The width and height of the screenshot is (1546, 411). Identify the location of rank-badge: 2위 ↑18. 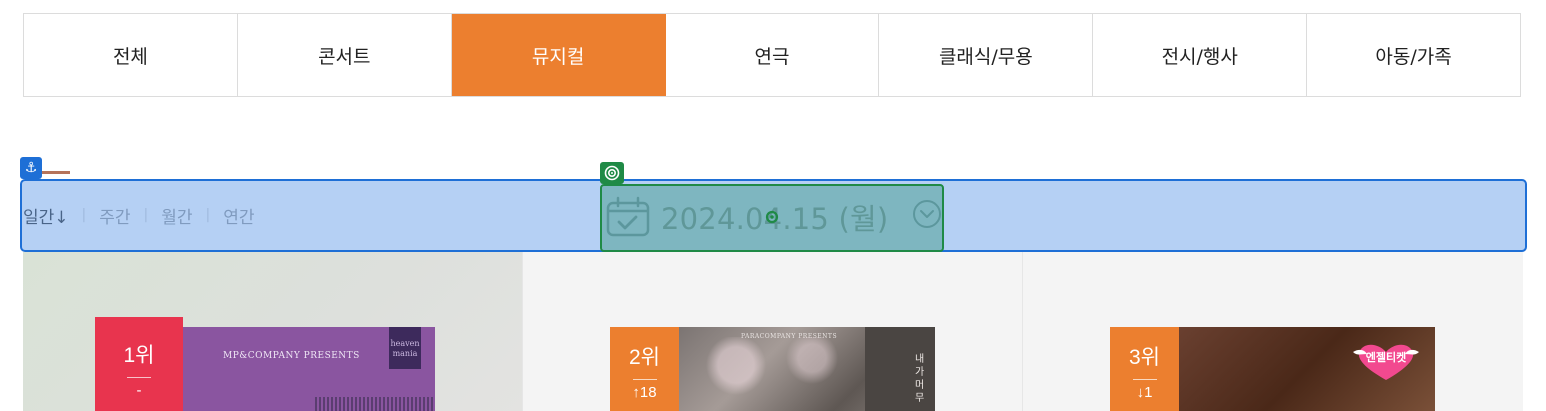
(644, 369).